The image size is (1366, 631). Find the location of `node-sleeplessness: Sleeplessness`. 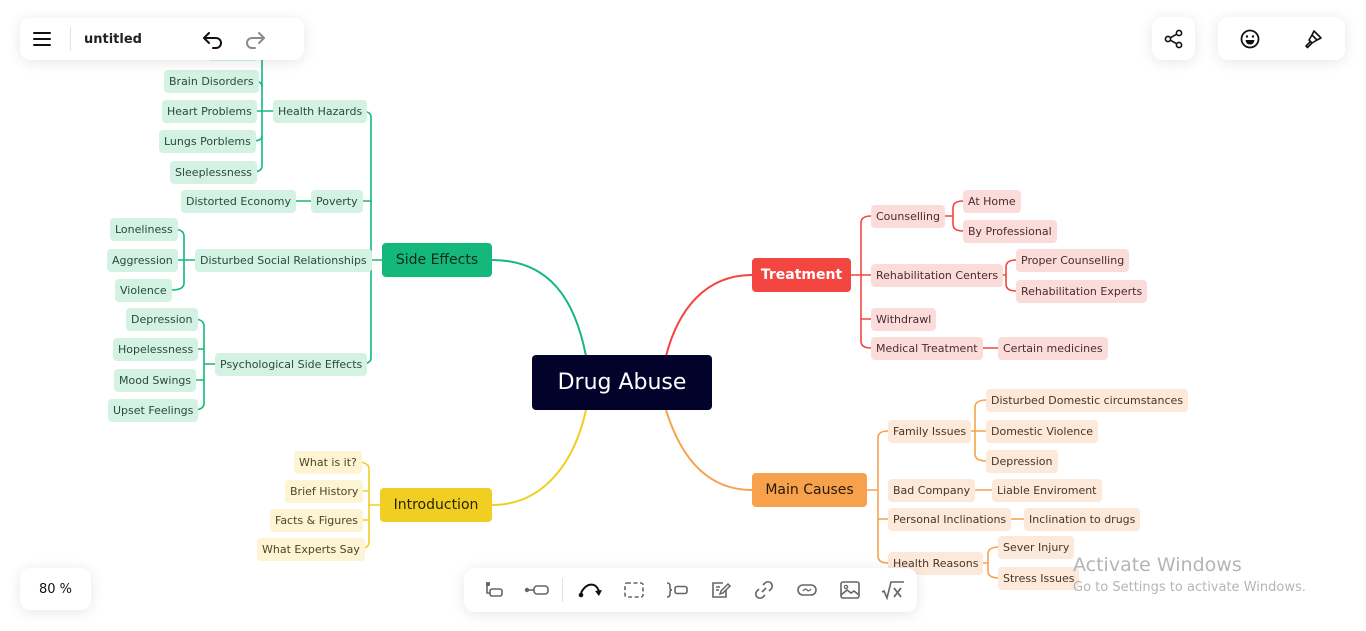

node-sleeplessness: Sleeplessness is located at coordinates (214, 172).